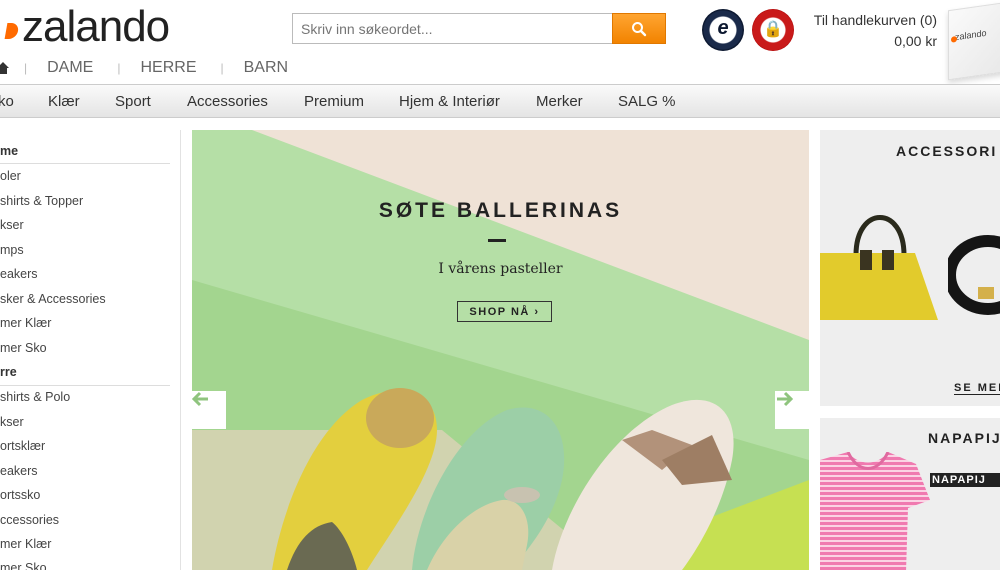 This screenshot has width=1000, height=570. I want to click on sidebar-item: sker & Accessories, so click(53, 299).